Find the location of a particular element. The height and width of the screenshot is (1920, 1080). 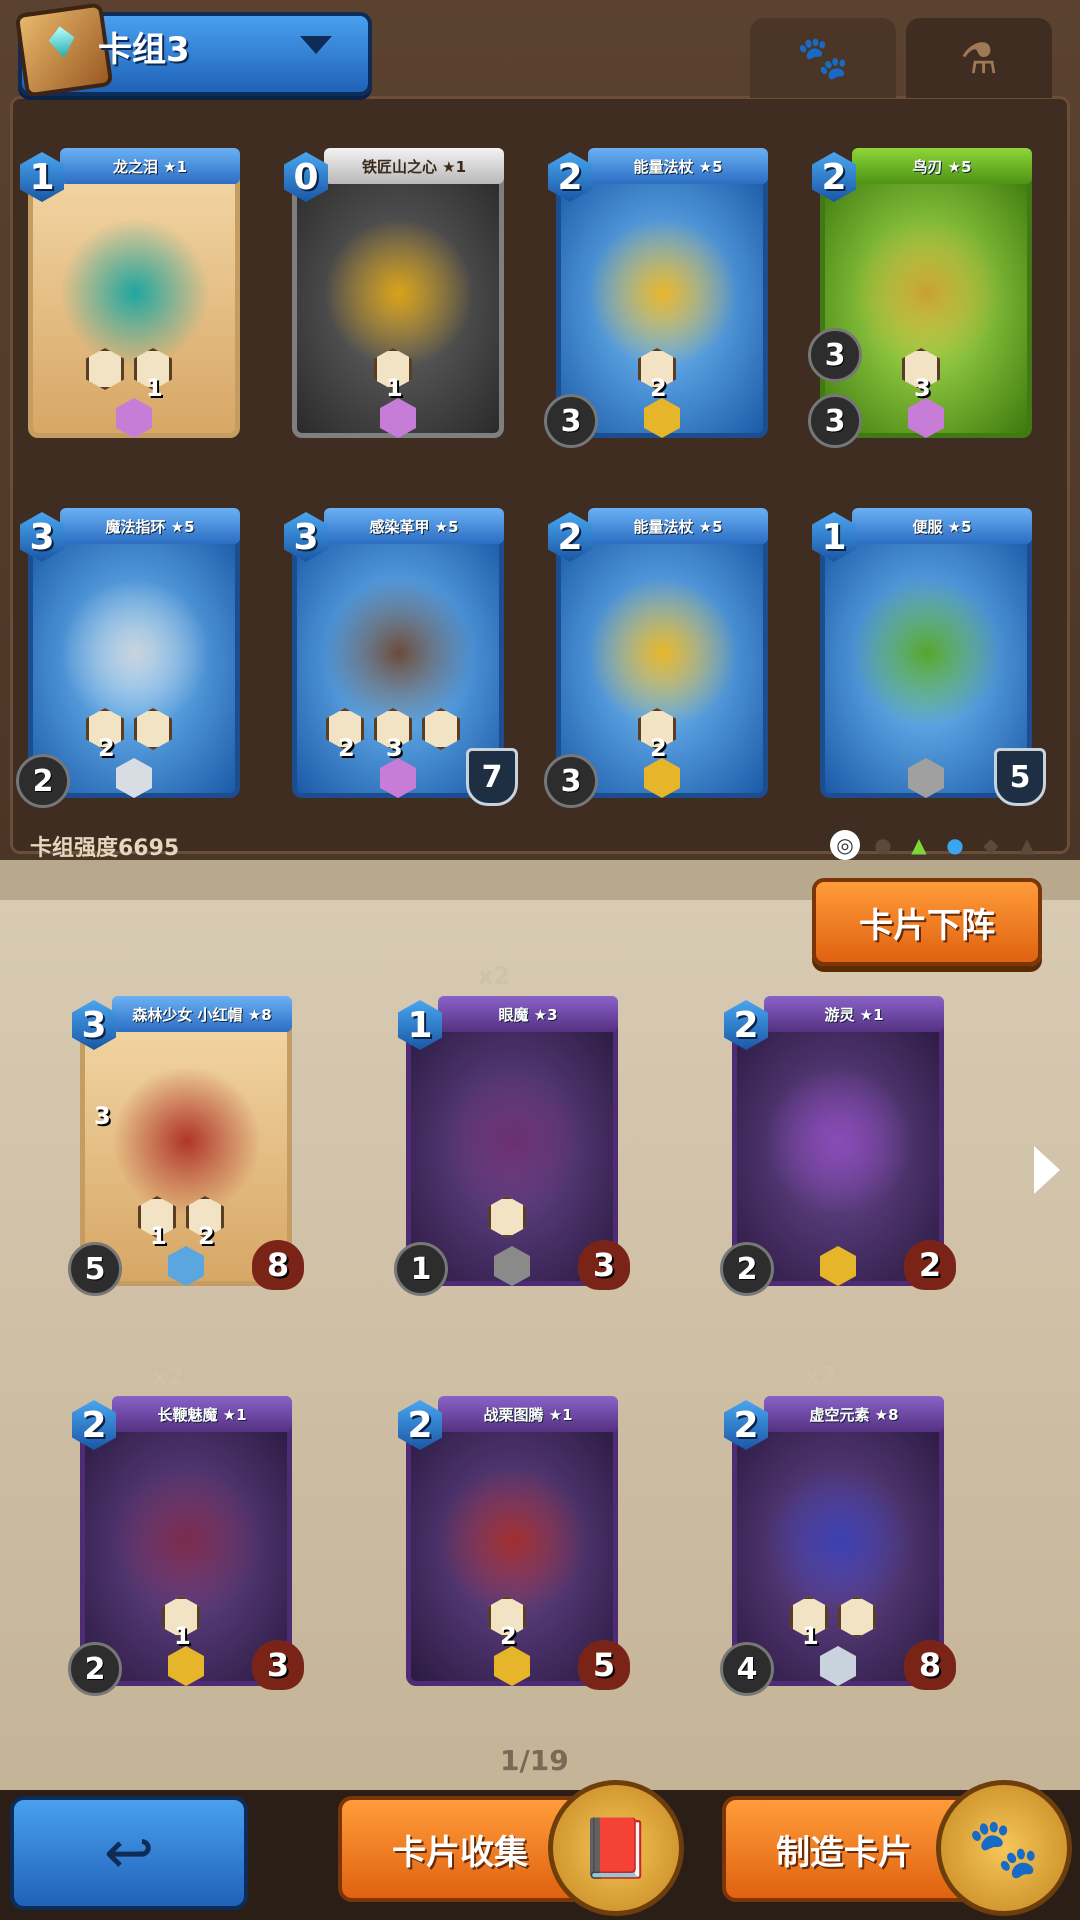

filter-shadow-icon: ◆ is located at coordinates (991, 845).